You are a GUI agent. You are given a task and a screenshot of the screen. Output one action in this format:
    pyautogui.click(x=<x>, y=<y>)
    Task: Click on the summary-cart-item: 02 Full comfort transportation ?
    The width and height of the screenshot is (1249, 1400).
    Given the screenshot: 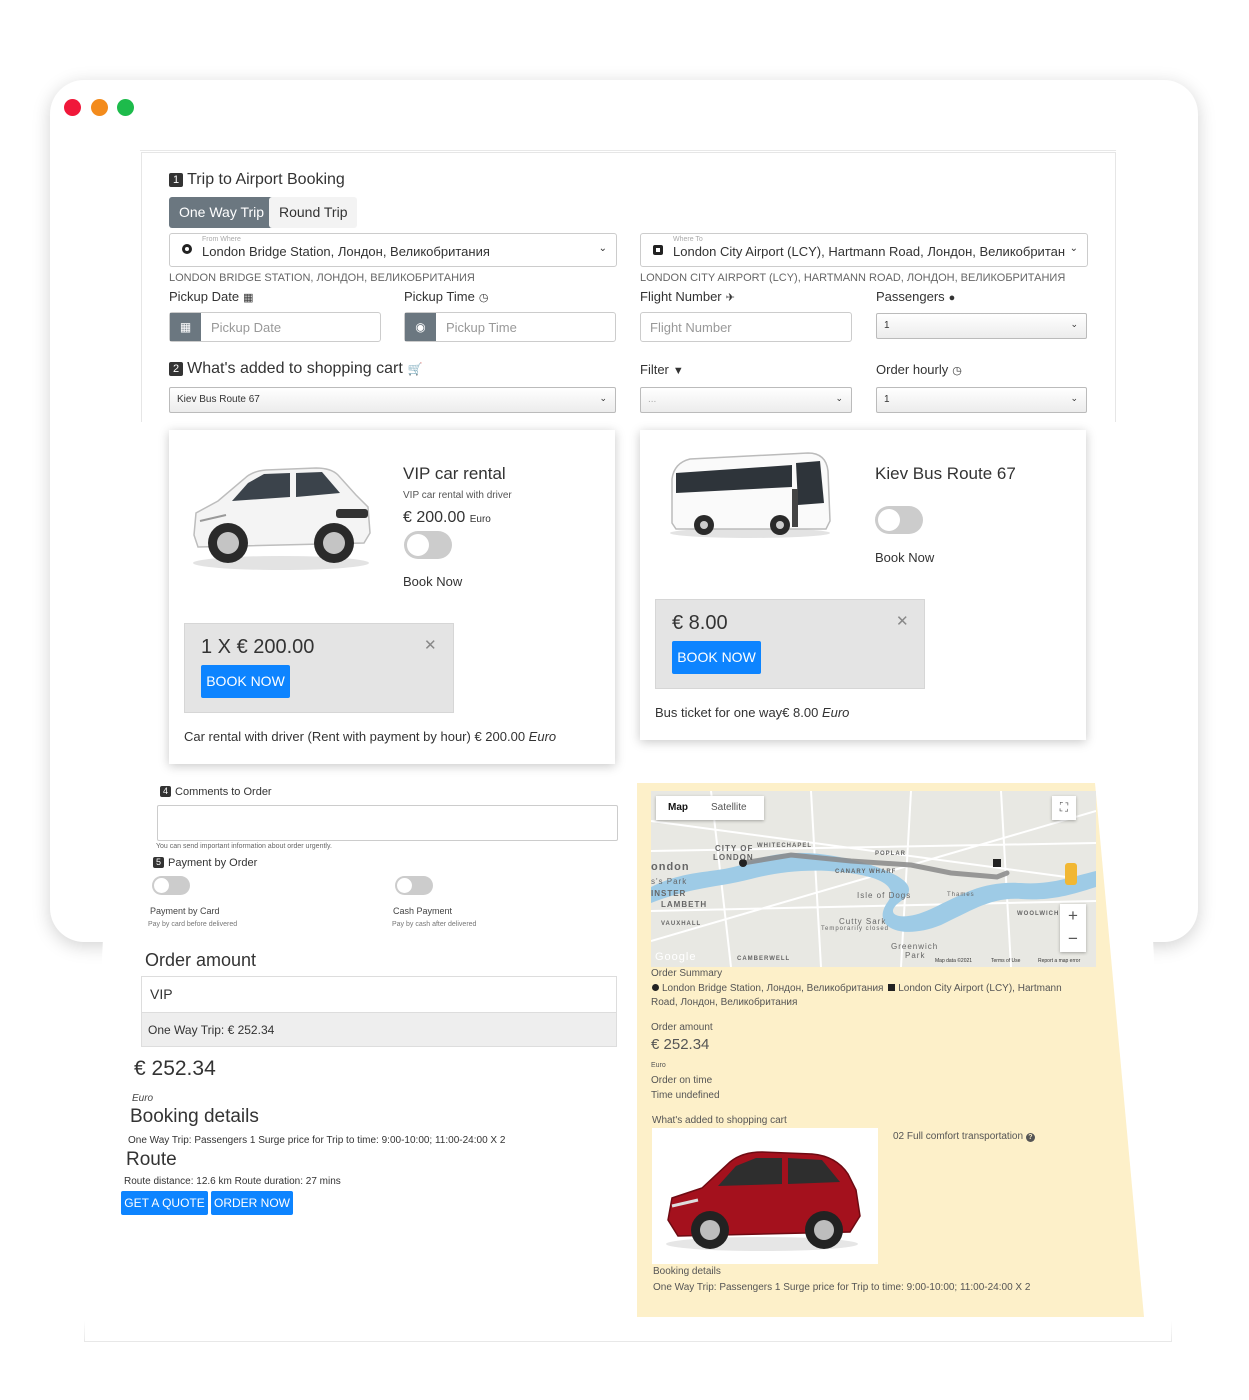 What is the action you would take?
    pyautogui.click(x=964, y=1136)
    